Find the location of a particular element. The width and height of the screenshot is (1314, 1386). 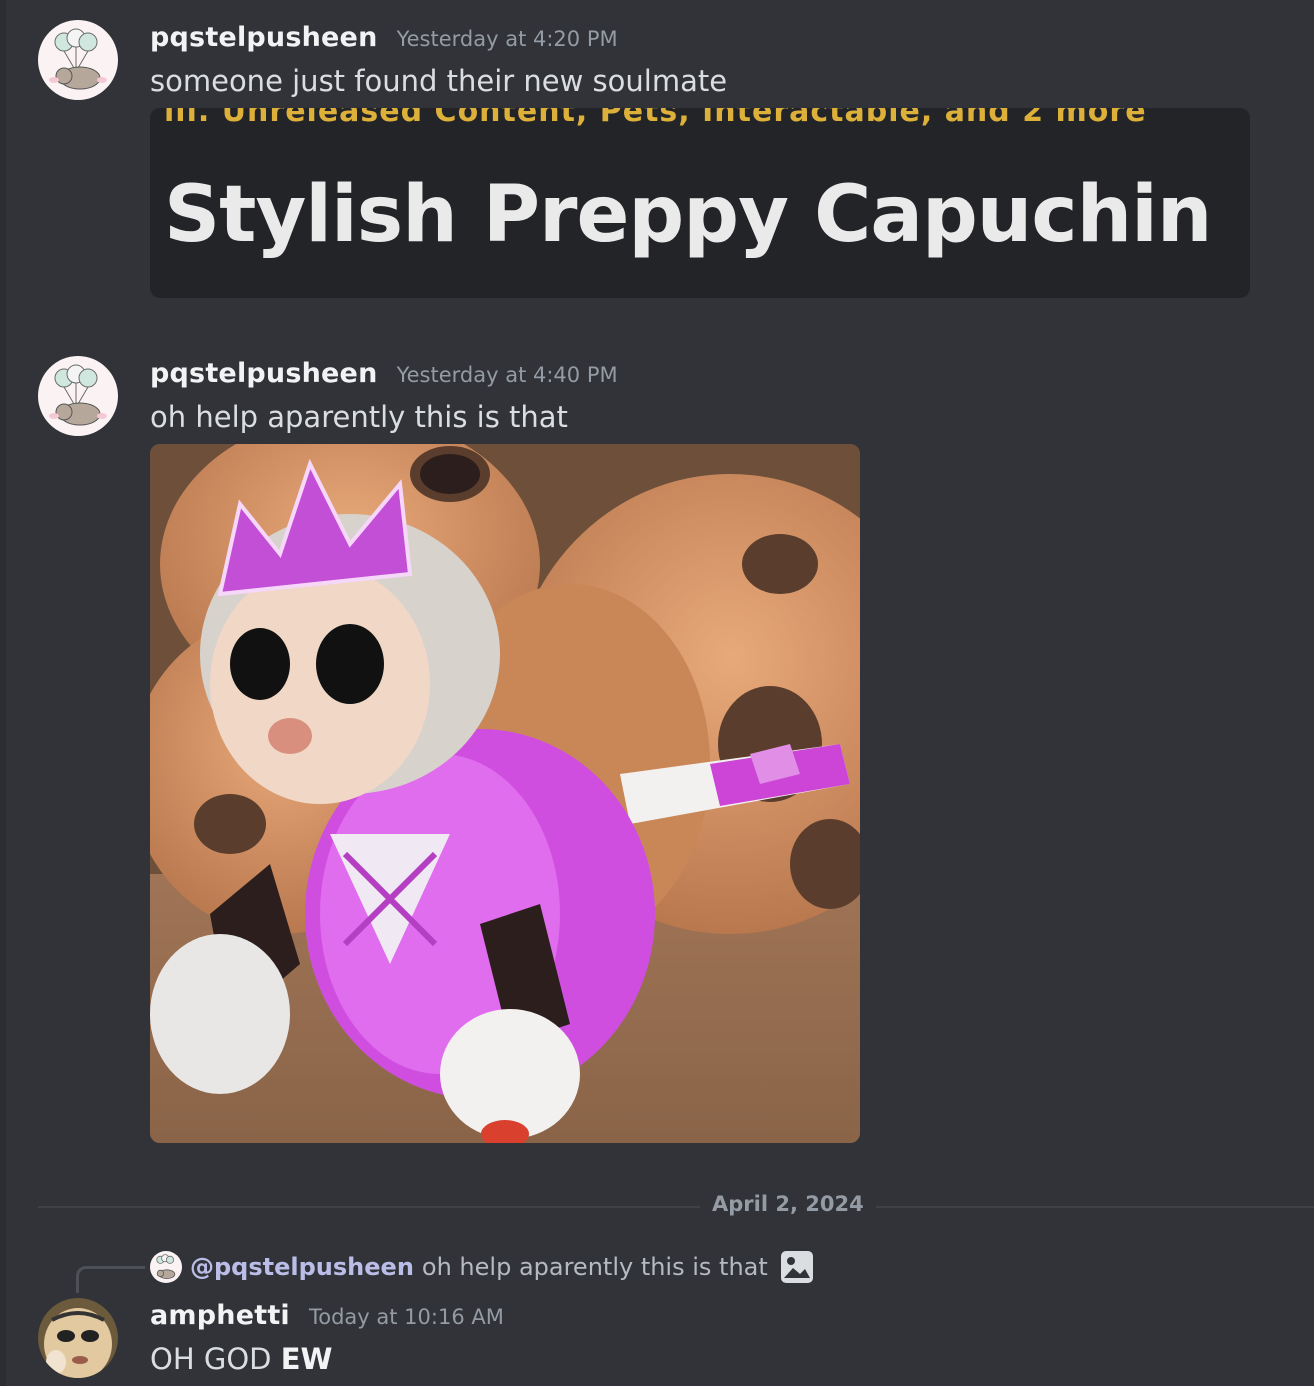

message-header: amphetti Today at 10:16 AM is located at coordinates (327, 1315).